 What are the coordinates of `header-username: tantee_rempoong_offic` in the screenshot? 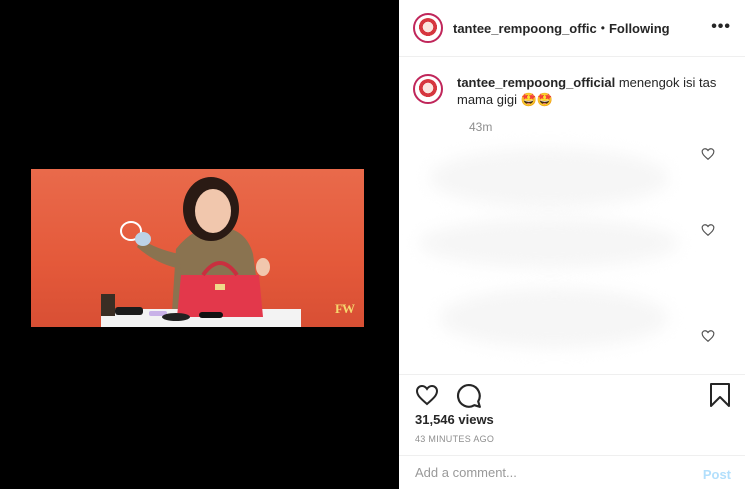 It's located at (525, 28).